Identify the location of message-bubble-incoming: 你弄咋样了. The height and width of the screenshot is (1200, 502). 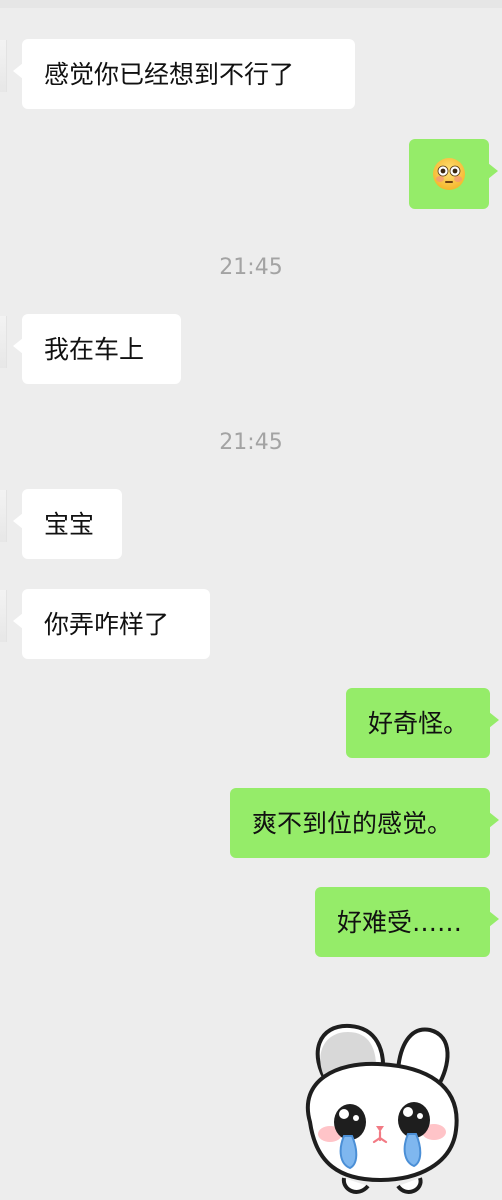
(111, 624).